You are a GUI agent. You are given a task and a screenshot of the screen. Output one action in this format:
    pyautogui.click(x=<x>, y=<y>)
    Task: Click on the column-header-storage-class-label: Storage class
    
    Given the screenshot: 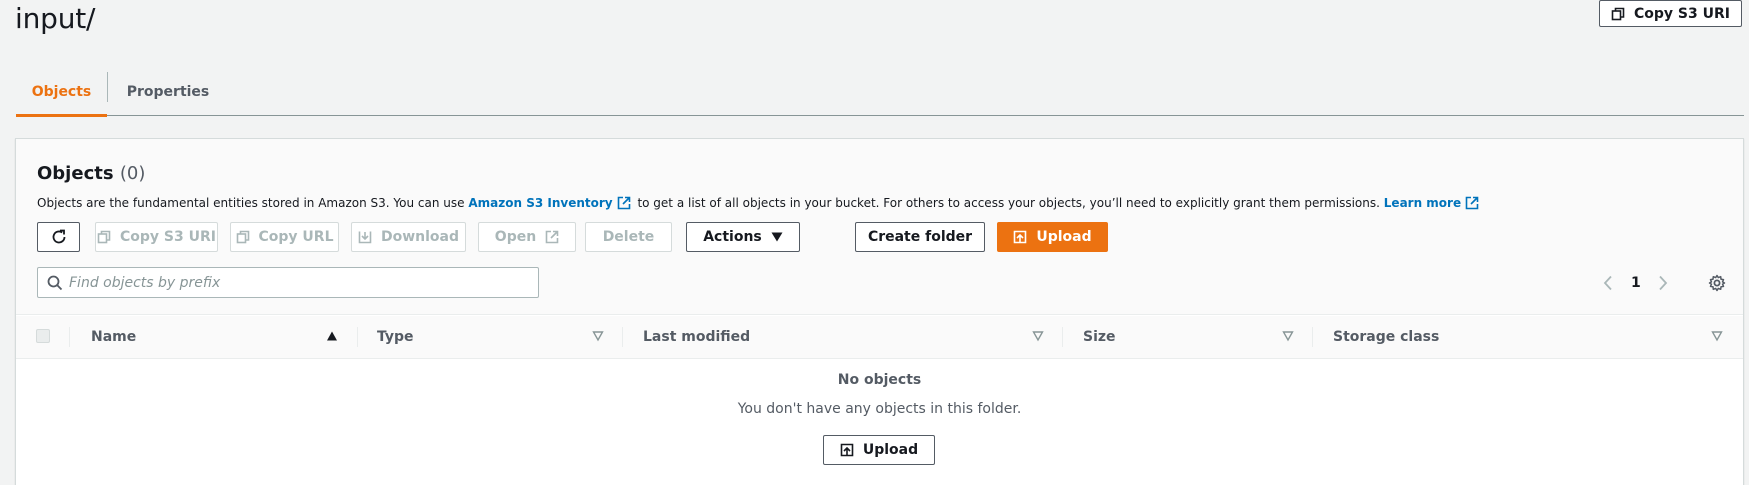 What is the action you would take?
    pyautogui.click(x=1386, y=337)
    